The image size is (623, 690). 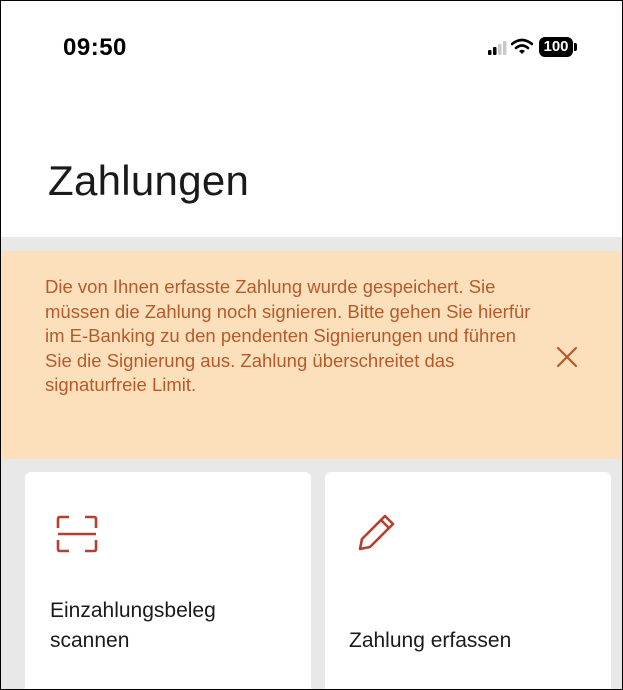 I want to click on pencil-icon, so click(x=376, y=532).